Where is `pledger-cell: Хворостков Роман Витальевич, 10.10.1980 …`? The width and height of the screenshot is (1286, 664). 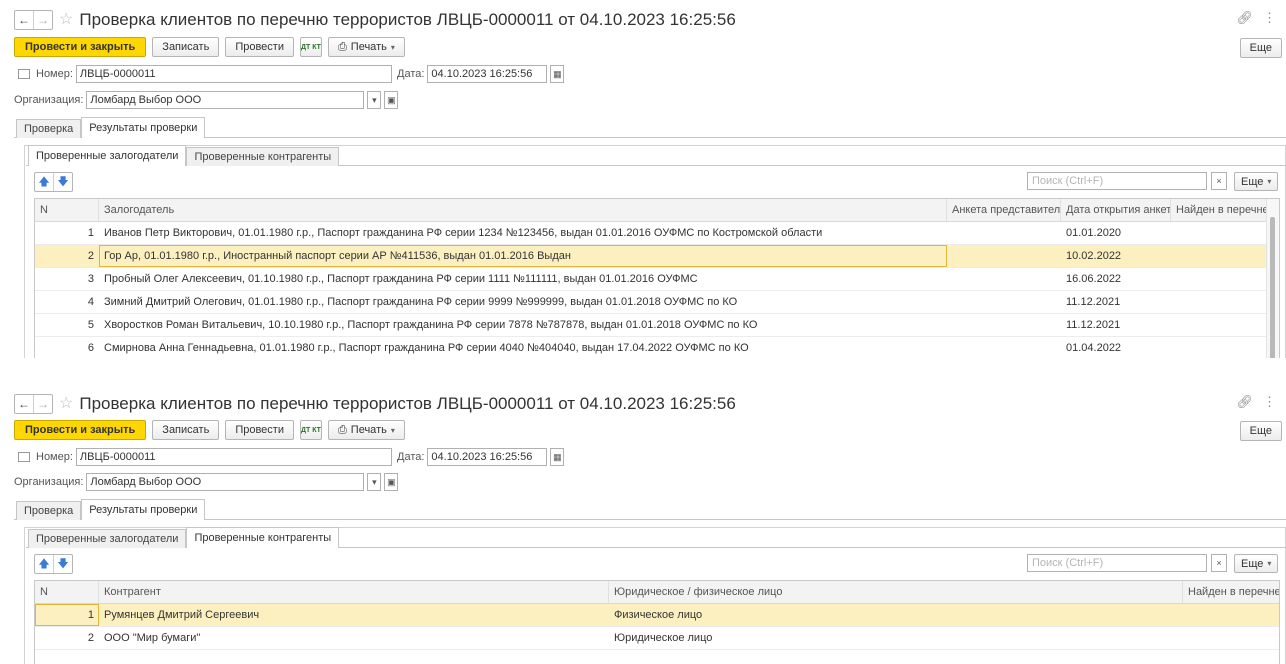
pledger-cell: Хворостков Роман Витальевич, 10.10.1980 … is located at coordinates (431, 325).